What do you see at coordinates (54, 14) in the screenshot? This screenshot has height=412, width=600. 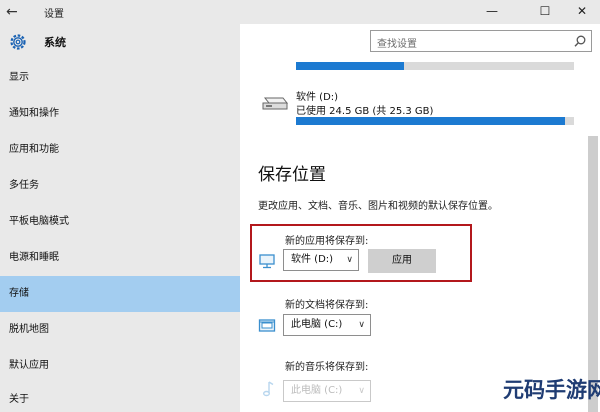 I see `window-title: 设置` at bounding box center [54, 14].